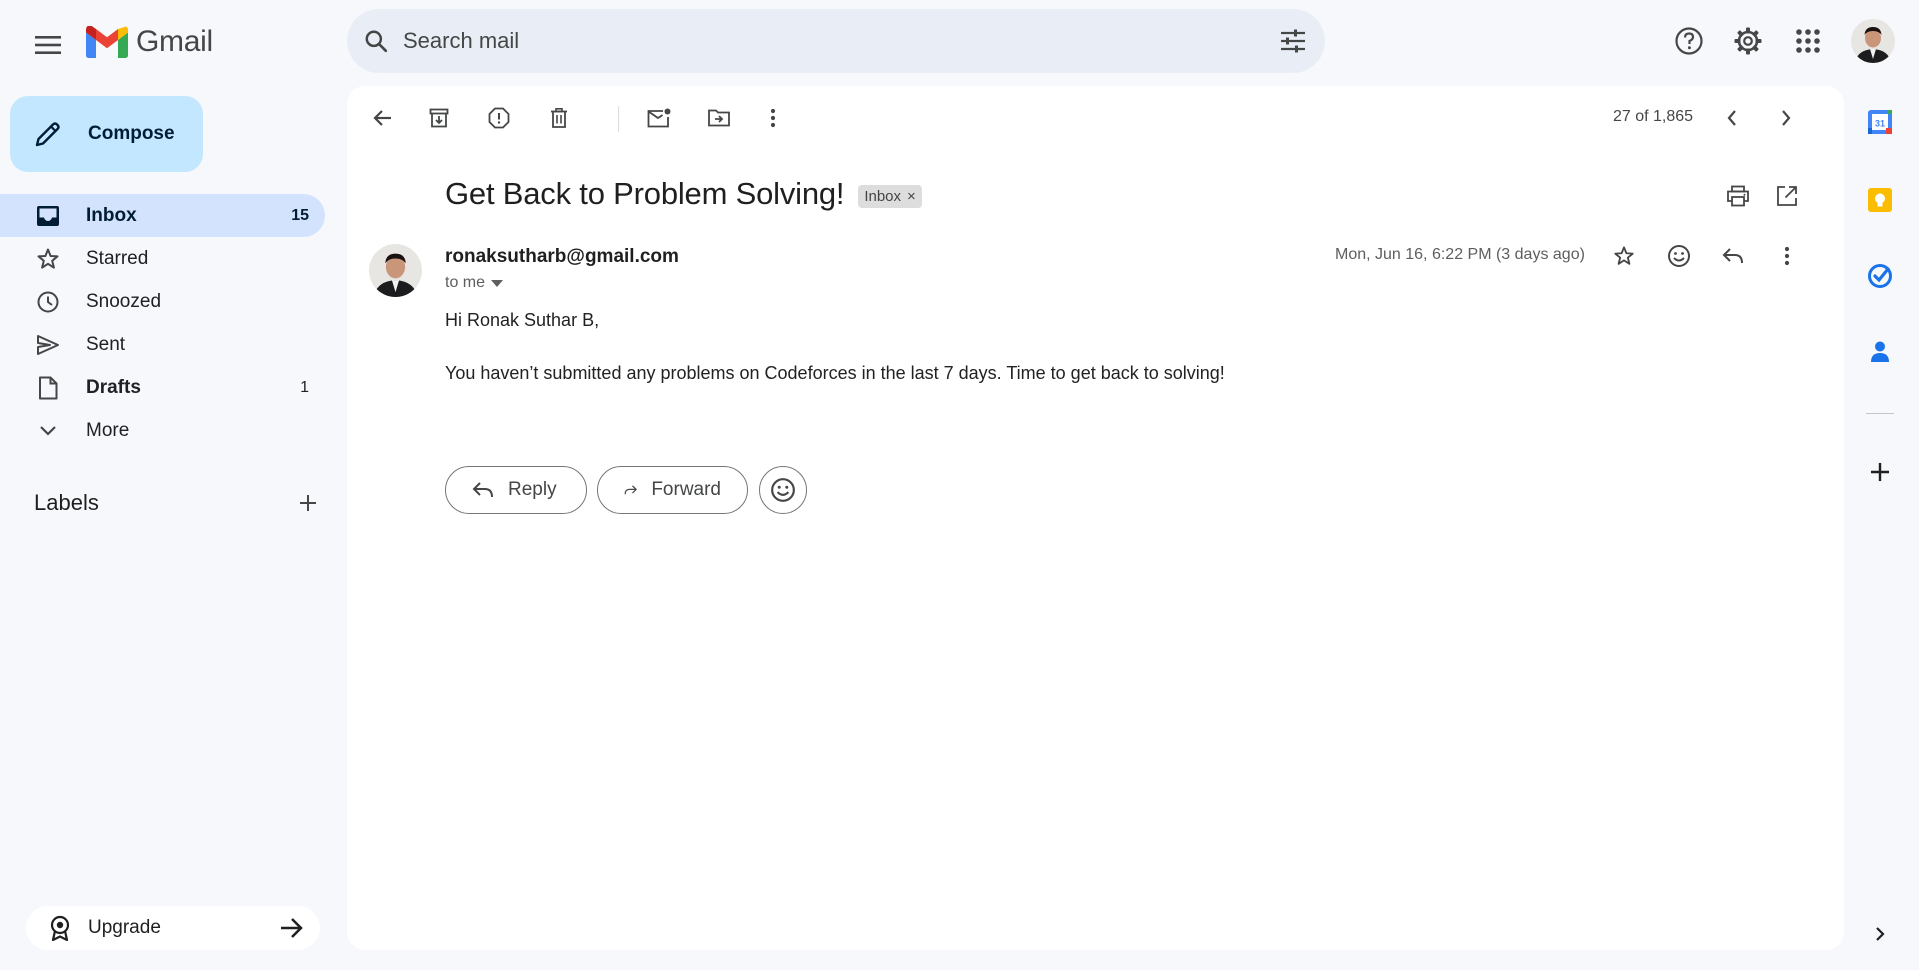 Image resolution: width=1919 pixels, height=970 pixels. I want to click on search-options-icon, so click(1293, 41).